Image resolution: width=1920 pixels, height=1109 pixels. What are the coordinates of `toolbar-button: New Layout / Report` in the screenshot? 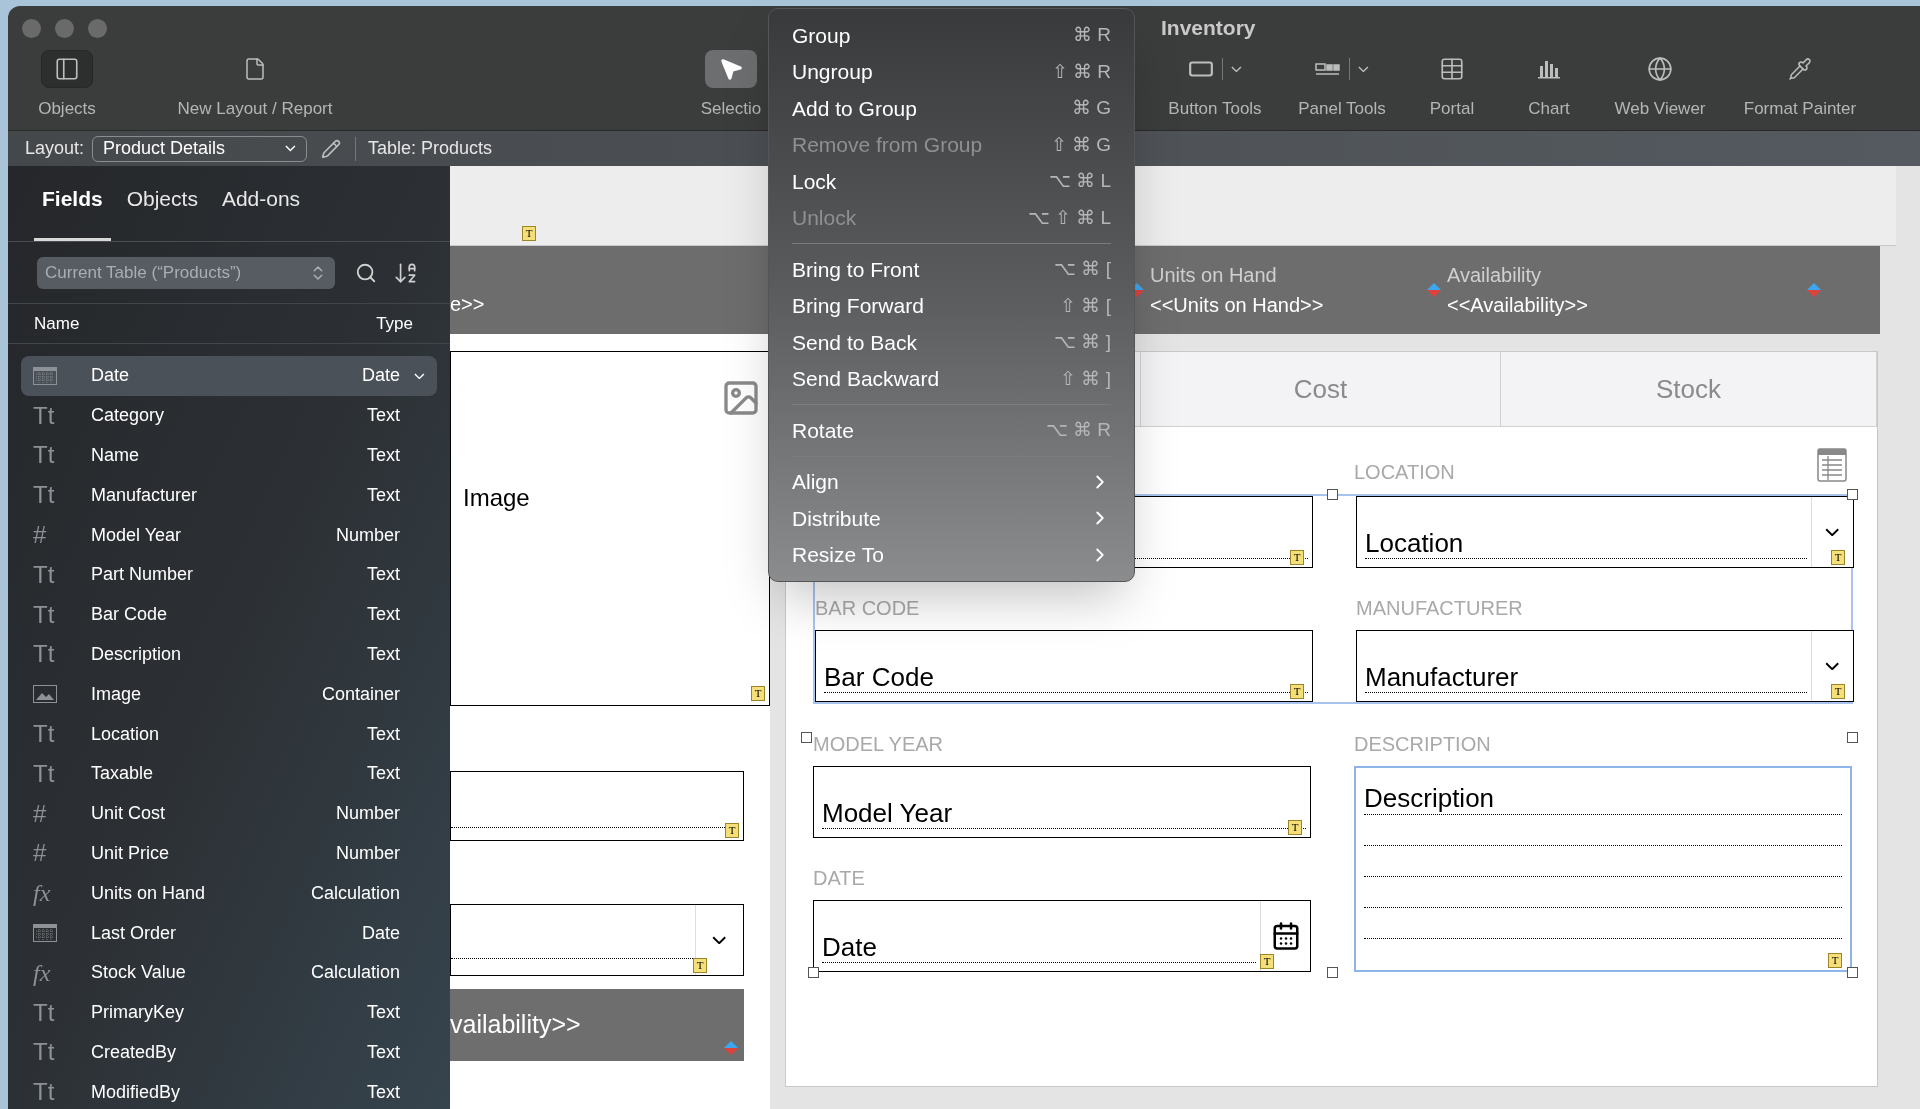 It's located at (255, 86).